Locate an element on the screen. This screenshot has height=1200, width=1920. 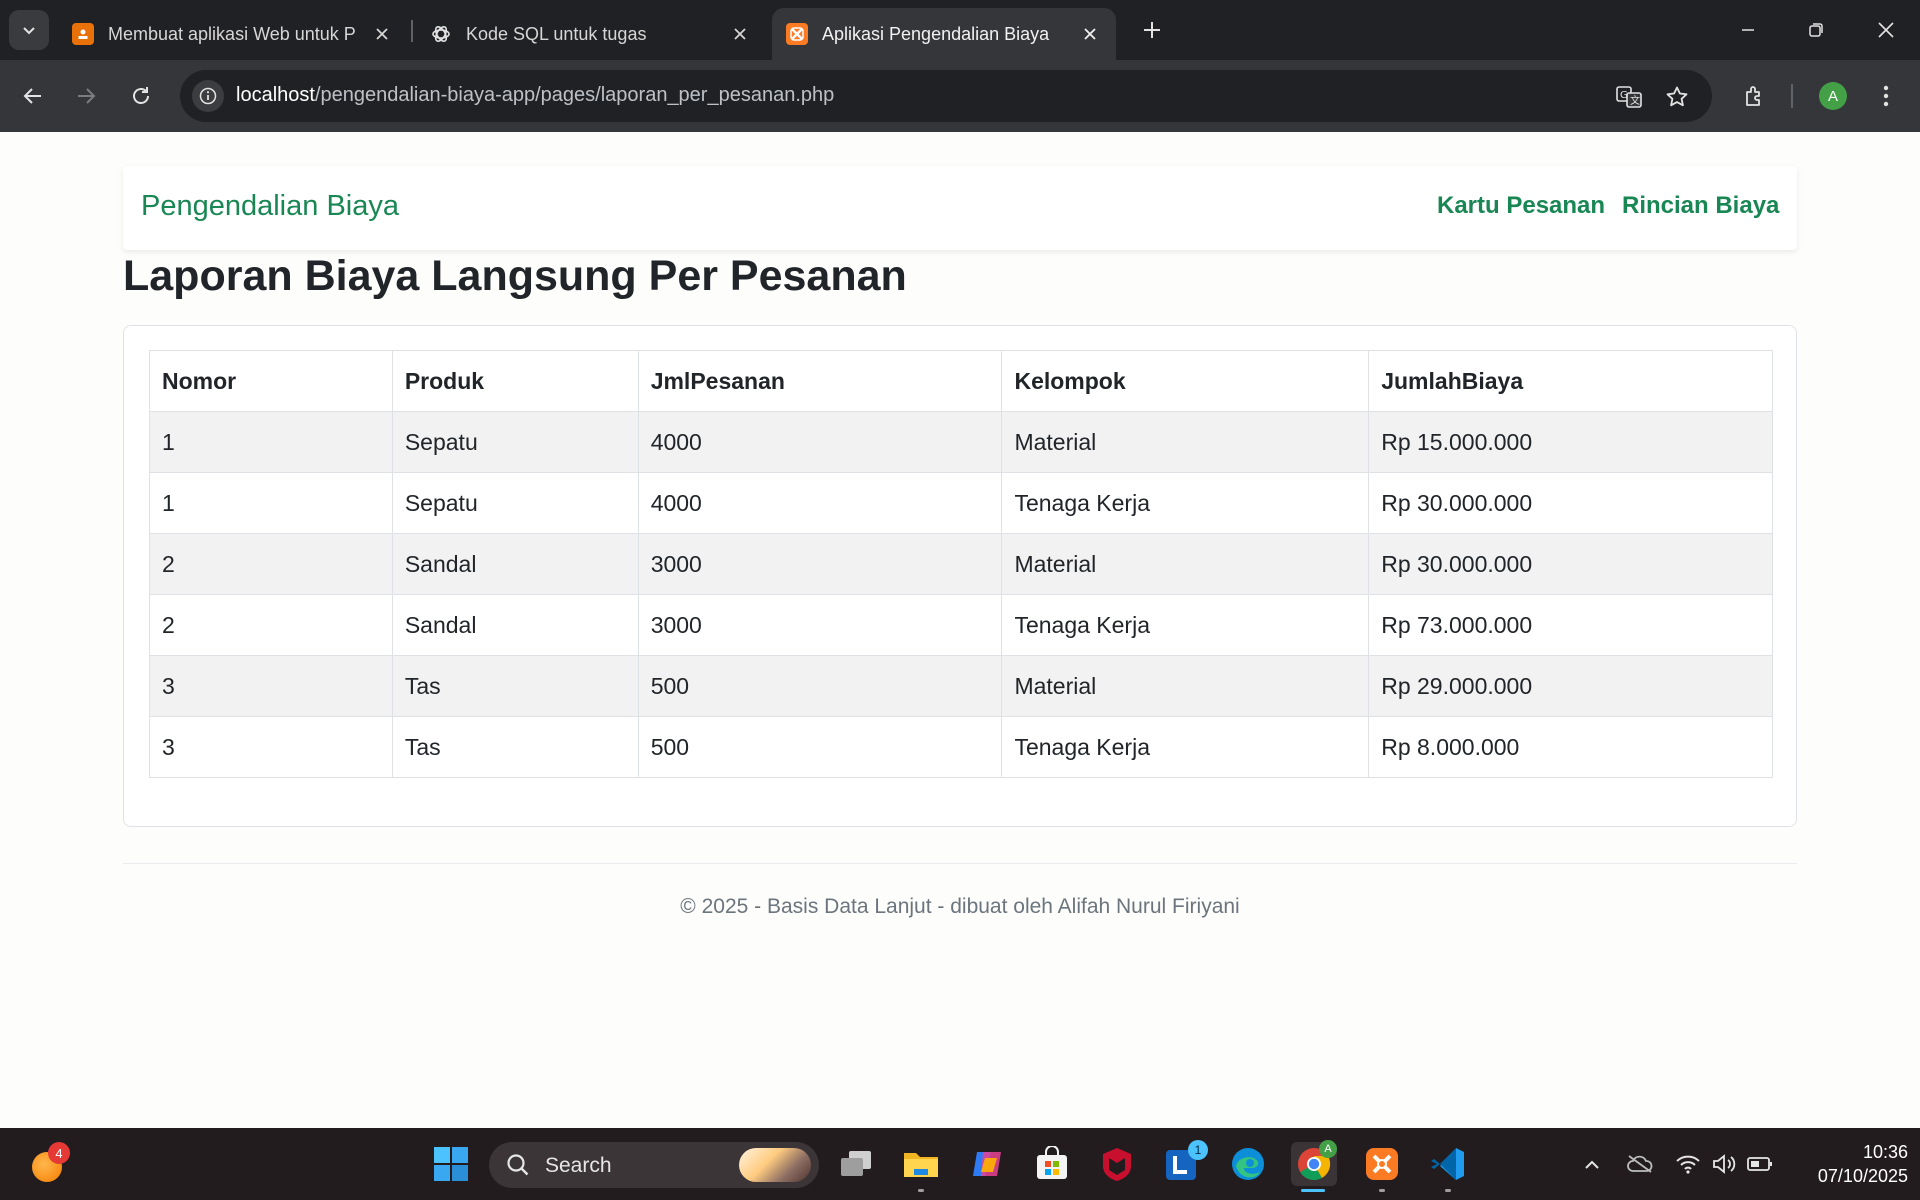
cell-nomor: 3 is located at coordinates (271, 686).